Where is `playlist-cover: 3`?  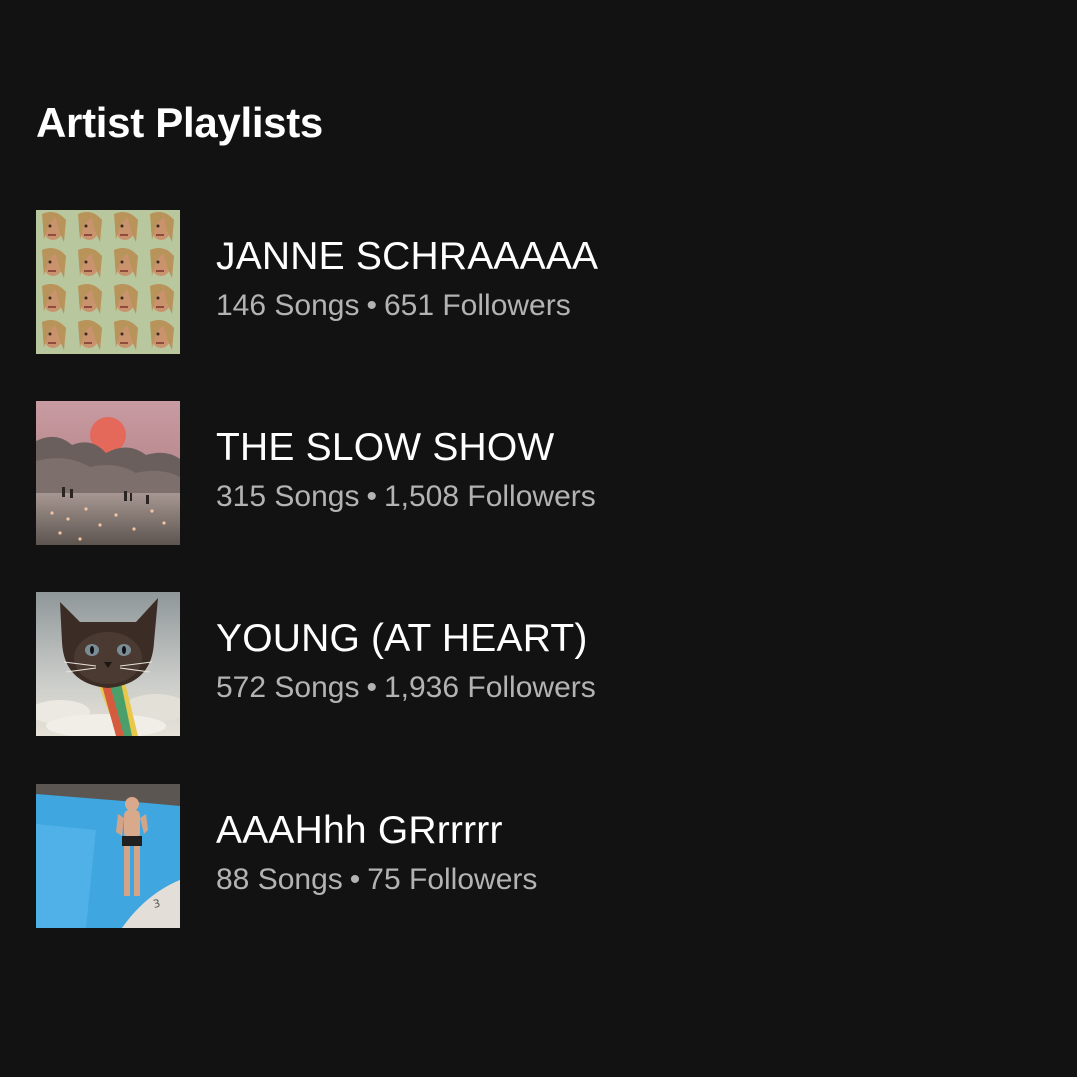
playlist-cover: 3 is located at coordinates (108, 856).